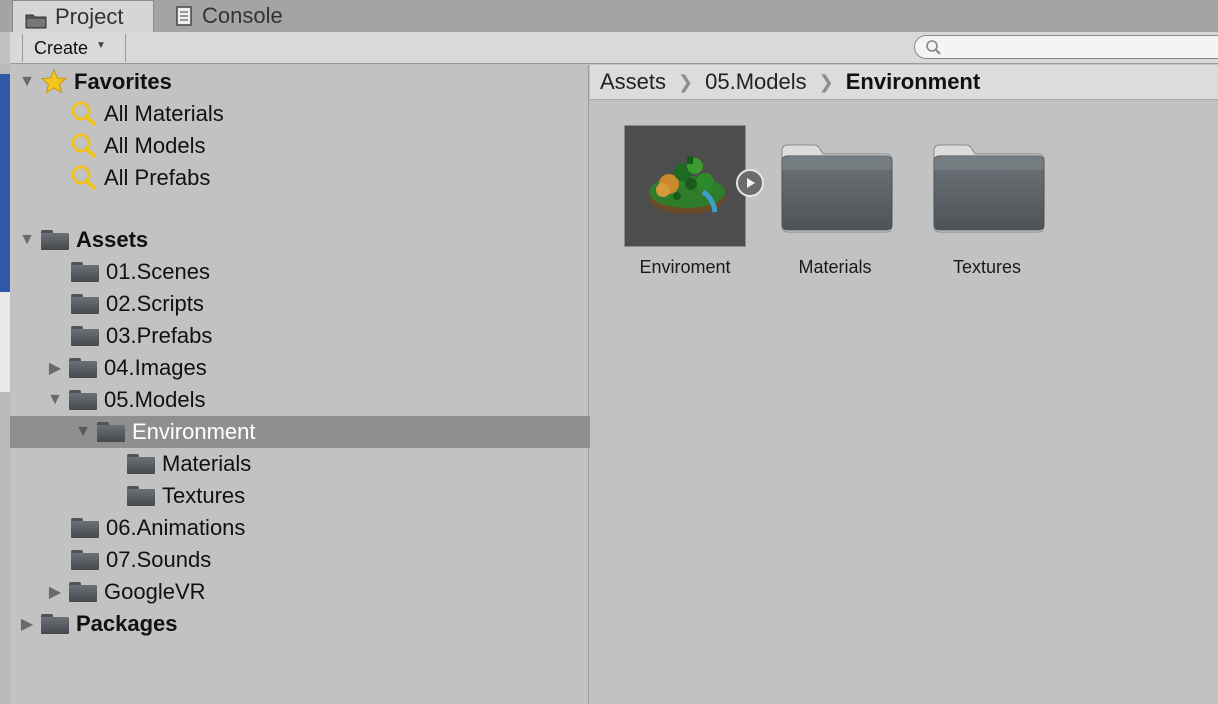 This screenshot has width=1218, height=704. I want to click on search-input, so click(1066, 47).